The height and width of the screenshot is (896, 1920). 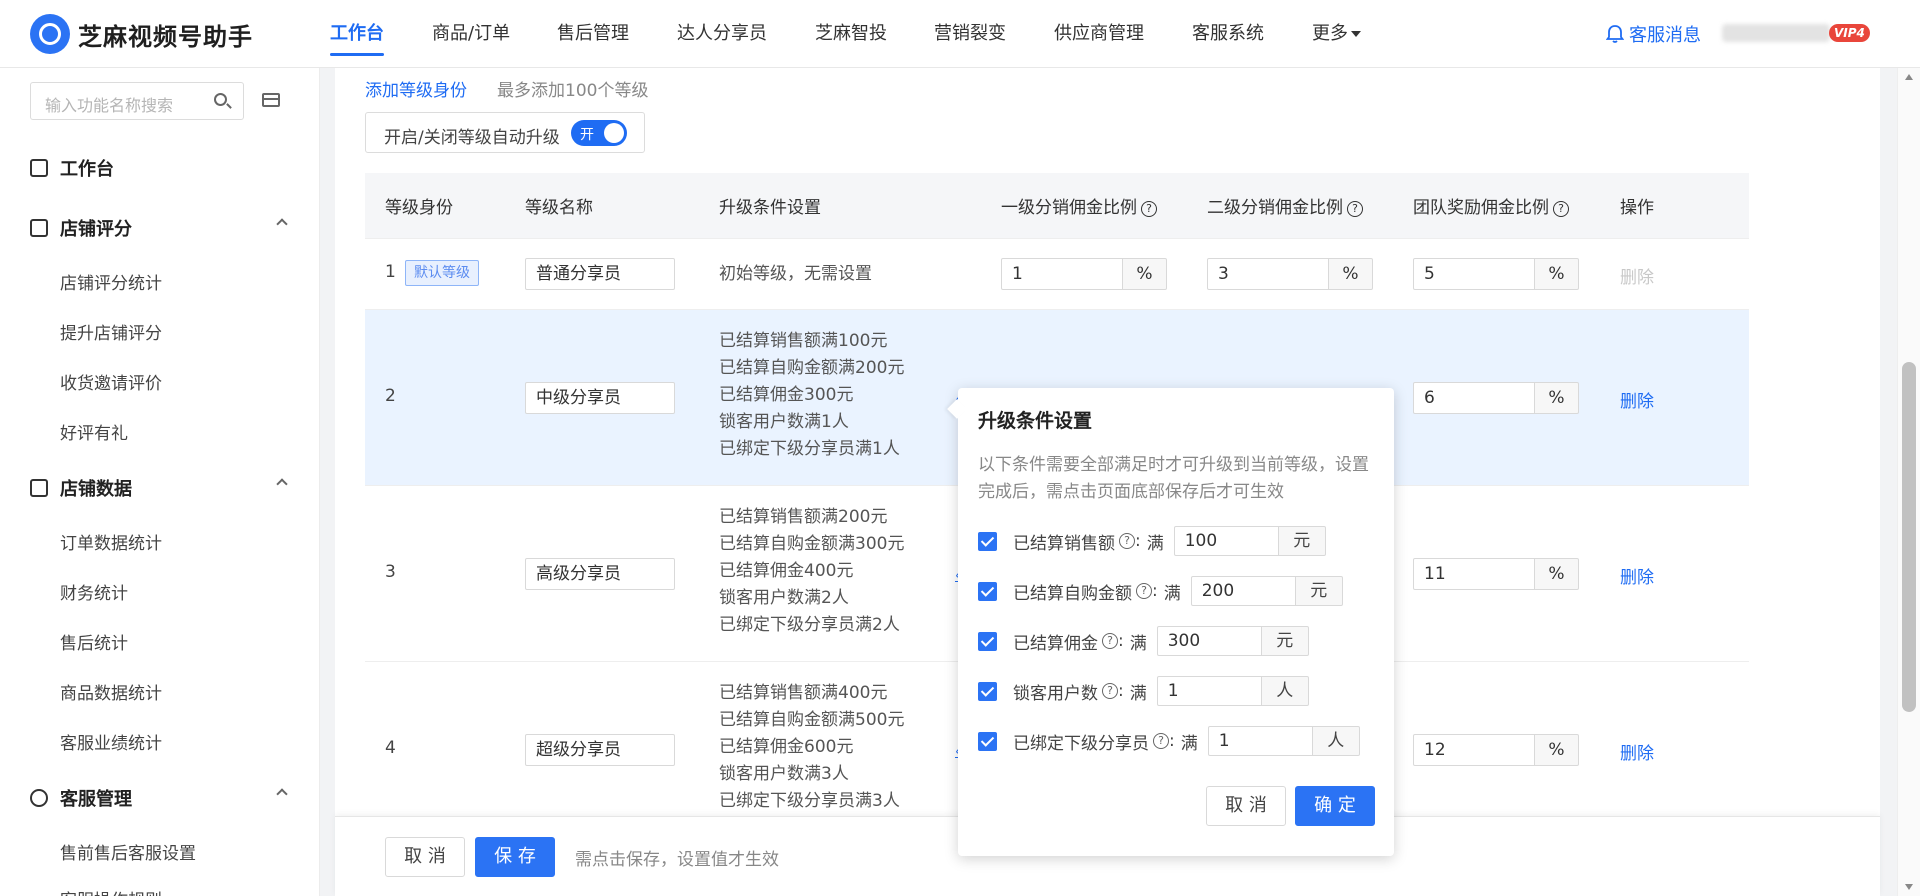 What do you see at coordinates (599, 133) in the screenshot?
I see `auto-upgrade-toggle: 开` at bounding box center [599, 133].